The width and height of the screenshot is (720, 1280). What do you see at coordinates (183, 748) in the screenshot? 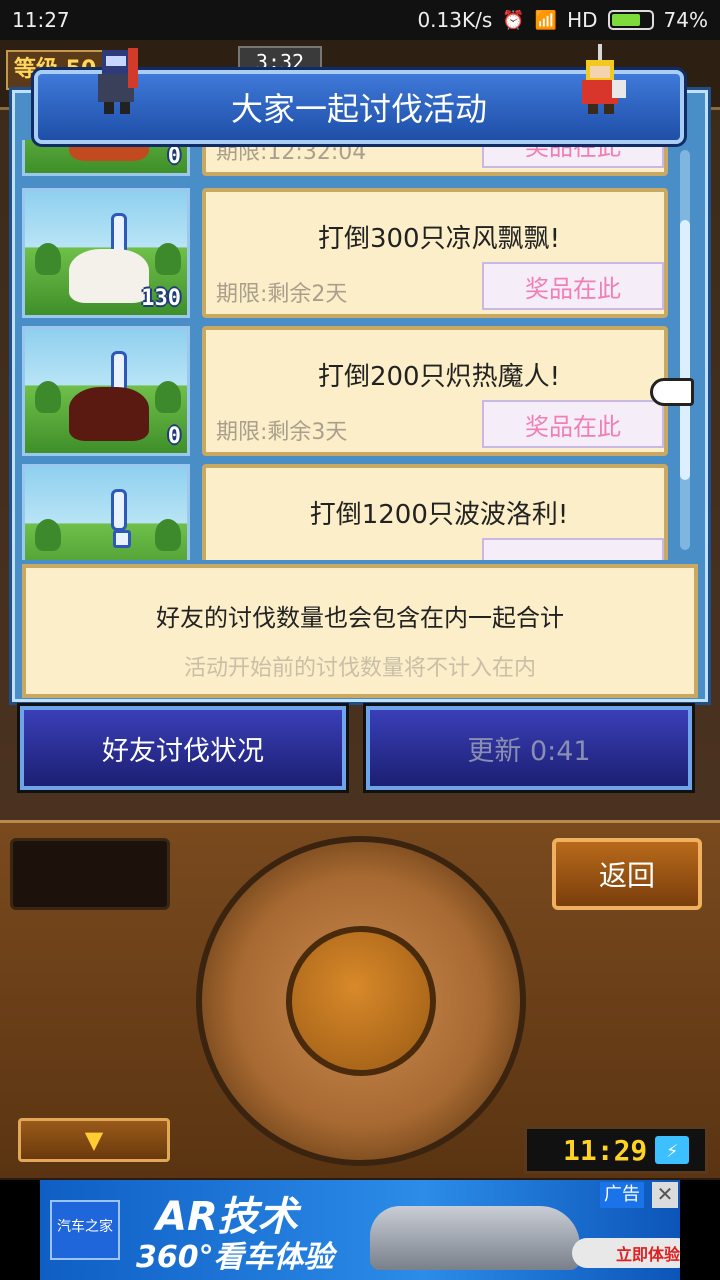
I see `friends-status-button: 好友讨伐状况` at bounding box center [183, 748].